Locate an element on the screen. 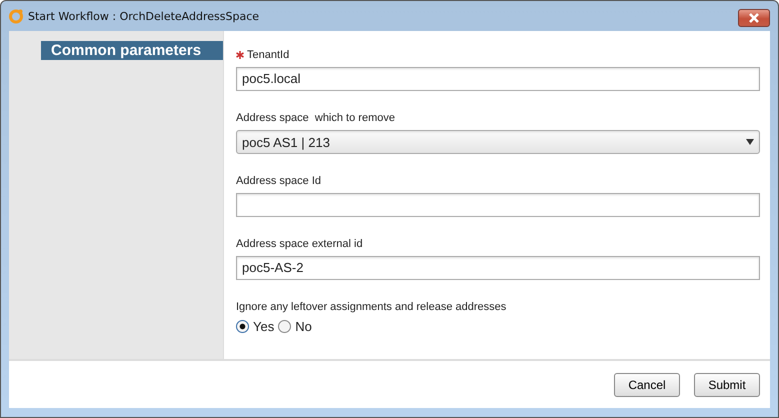 The height and width of the screenshot is (418, 779). radio-option: No is located at coordinates (295, 326).